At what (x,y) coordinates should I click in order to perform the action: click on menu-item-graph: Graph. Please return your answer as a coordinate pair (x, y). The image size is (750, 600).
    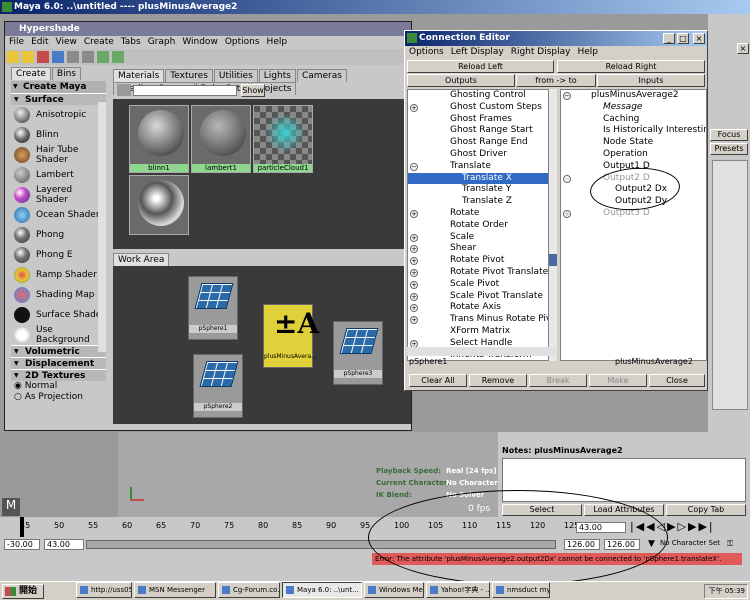
    Looking at the image, I should click on (162, 42).